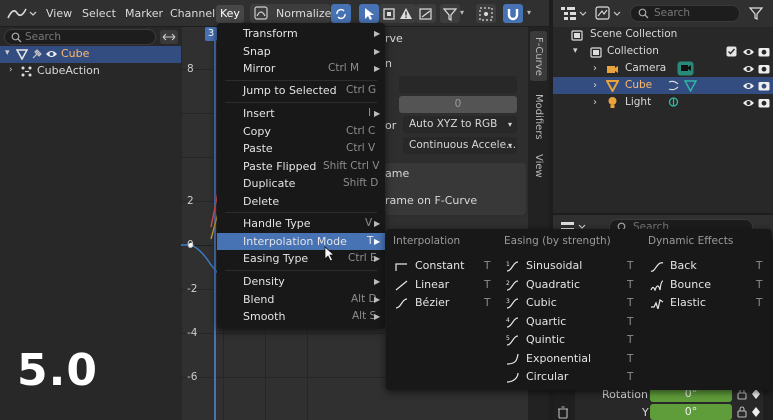 This screenshot has width=773, height=420. I want to click on menu-item-paste: Paste Ctrl V, so click(301, 149).